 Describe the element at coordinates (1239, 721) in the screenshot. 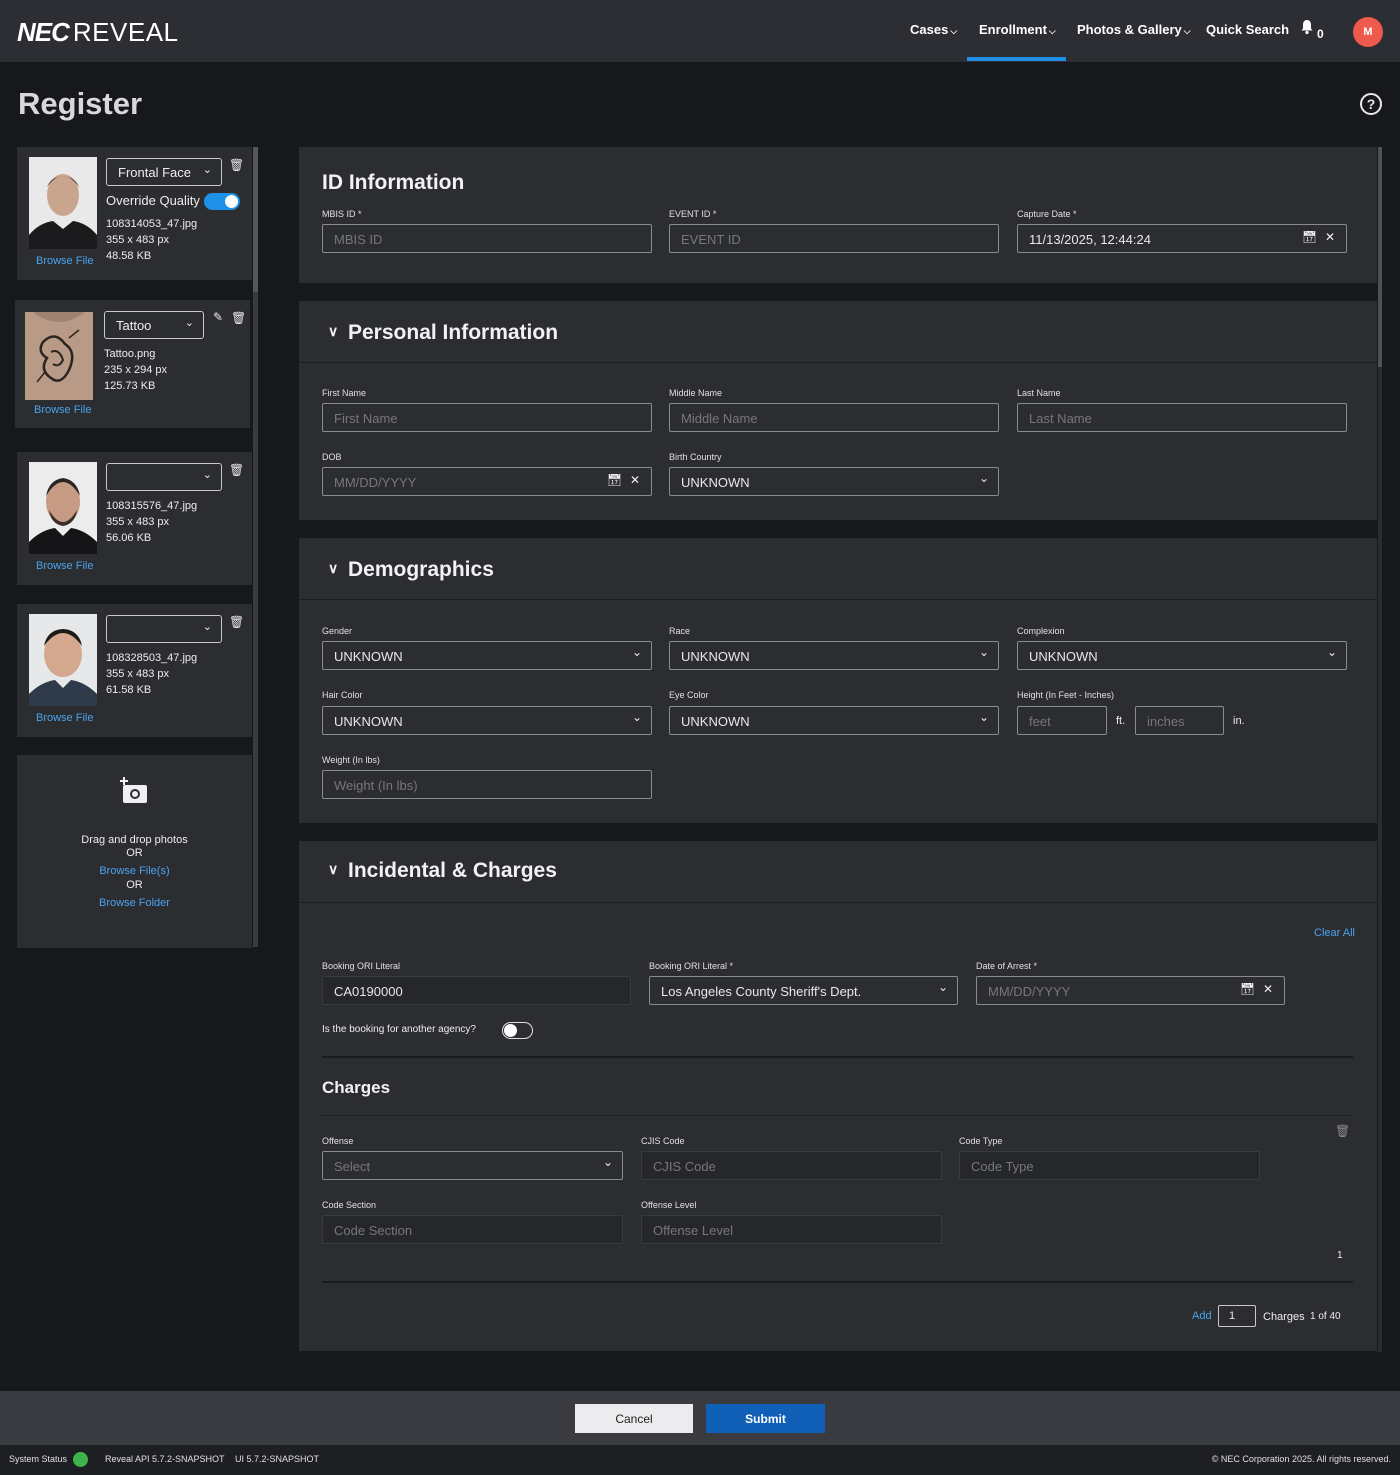

I see `inches-unit: in.` at that location.